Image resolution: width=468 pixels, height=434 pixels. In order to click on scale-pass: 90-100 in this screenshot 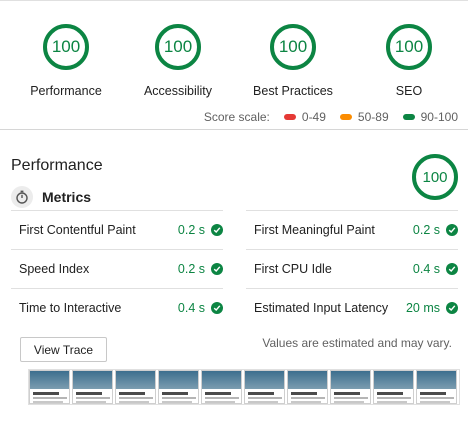, I will do `click(430, 117)`.